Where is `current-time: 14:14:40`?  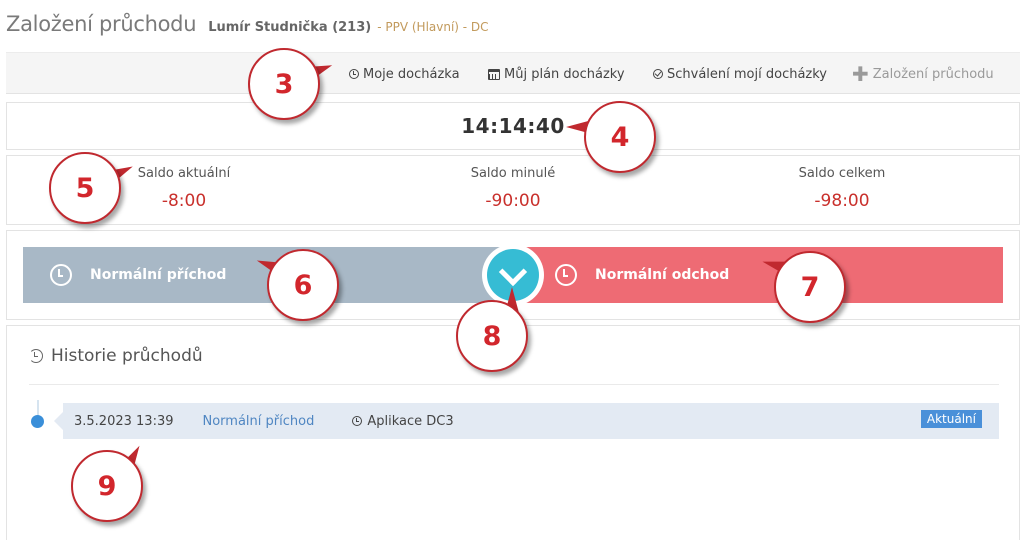 current-time: 14:14:40 is located at coordinates (513, 126).